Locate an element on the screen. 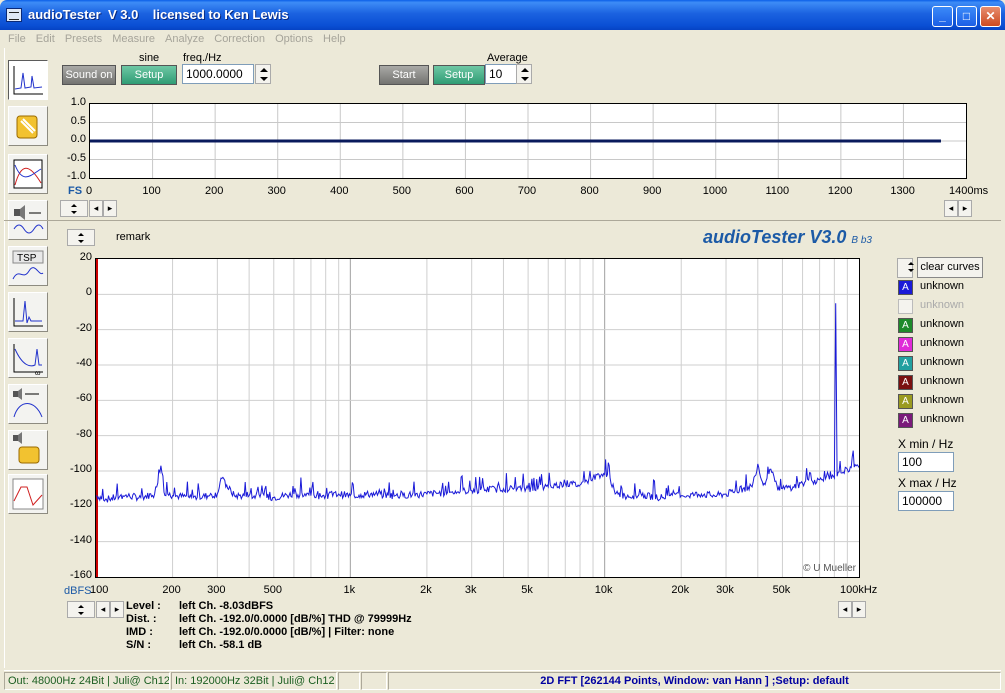  frequency-response-tool is located at coordinates (28, 174).